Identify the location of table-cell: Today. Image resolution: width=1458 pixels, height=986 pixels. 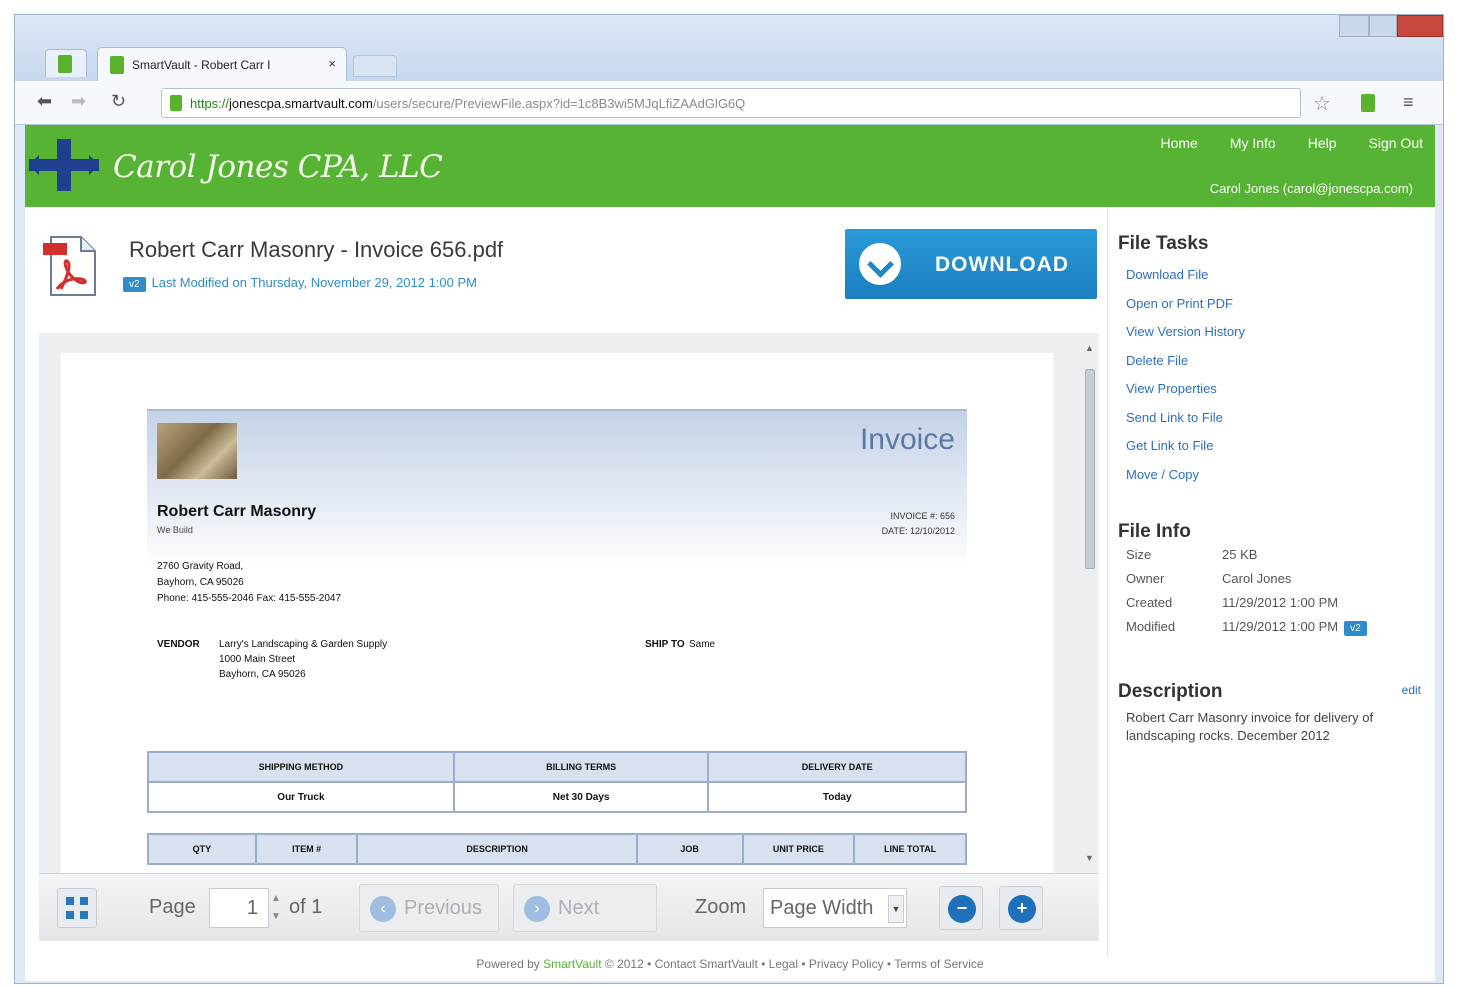
(837, 797).